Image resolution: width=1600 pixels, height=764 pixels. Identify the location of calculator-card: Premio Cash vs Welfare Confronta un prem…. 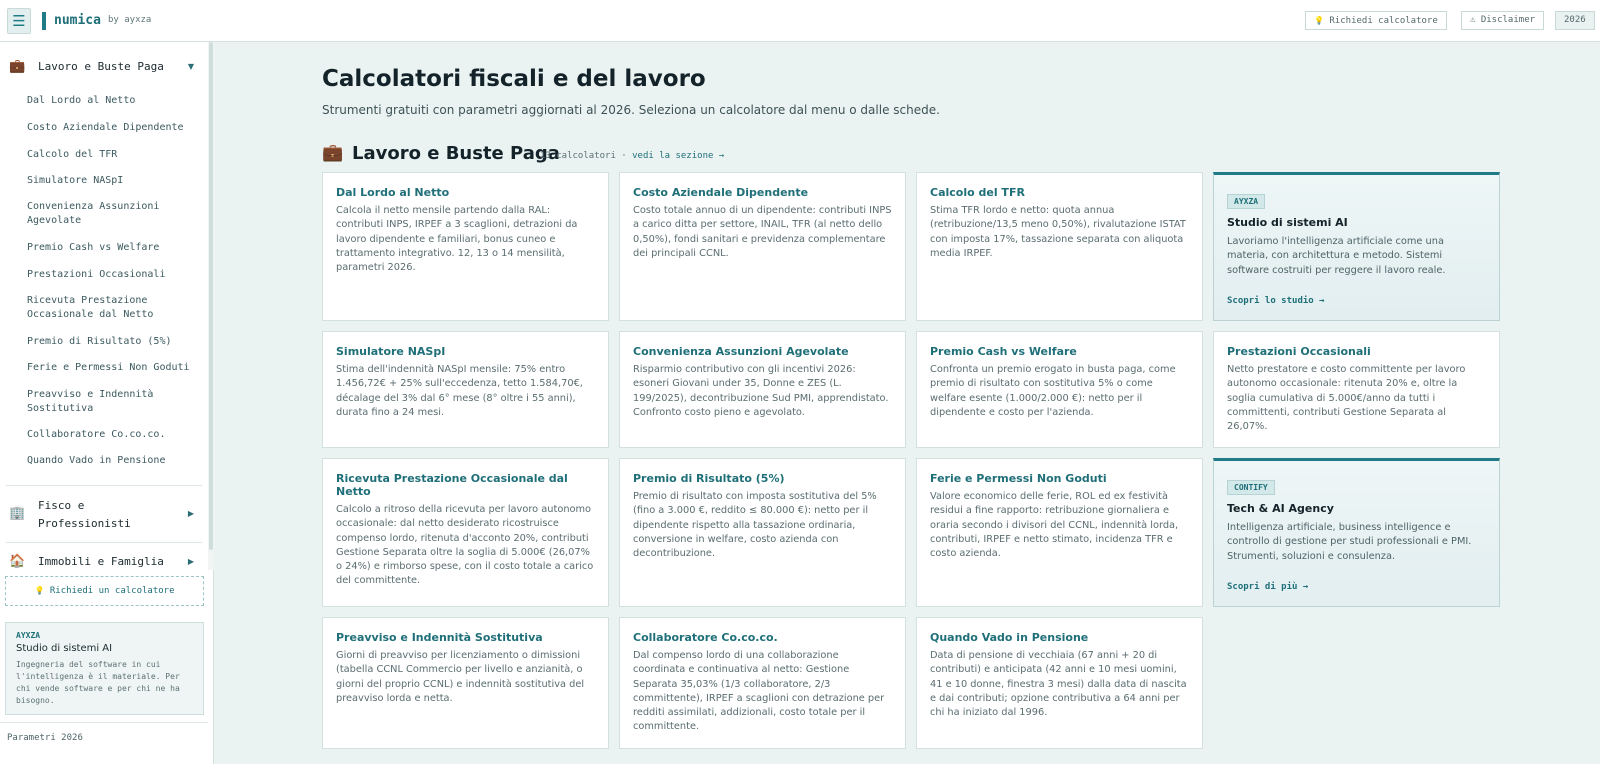
(1059, 389).